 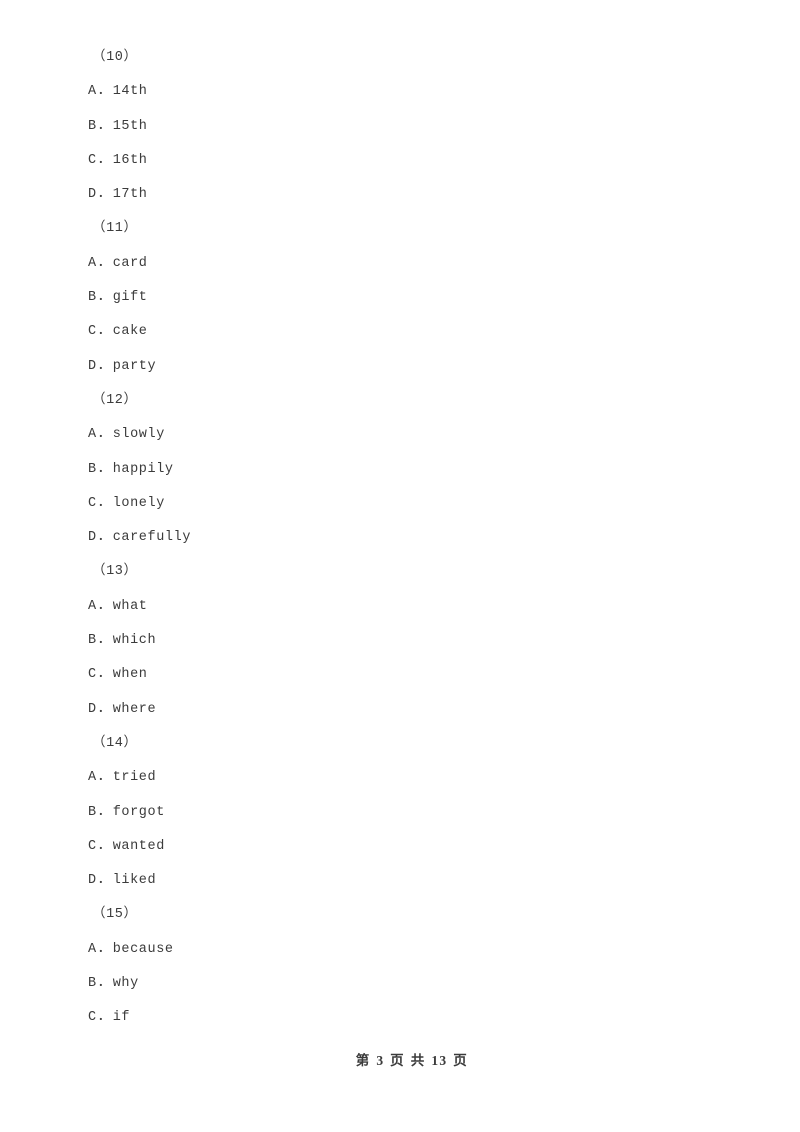 I want to click on page-footer: 第 3 页 共 13 页, so click(x=400, y=1059).